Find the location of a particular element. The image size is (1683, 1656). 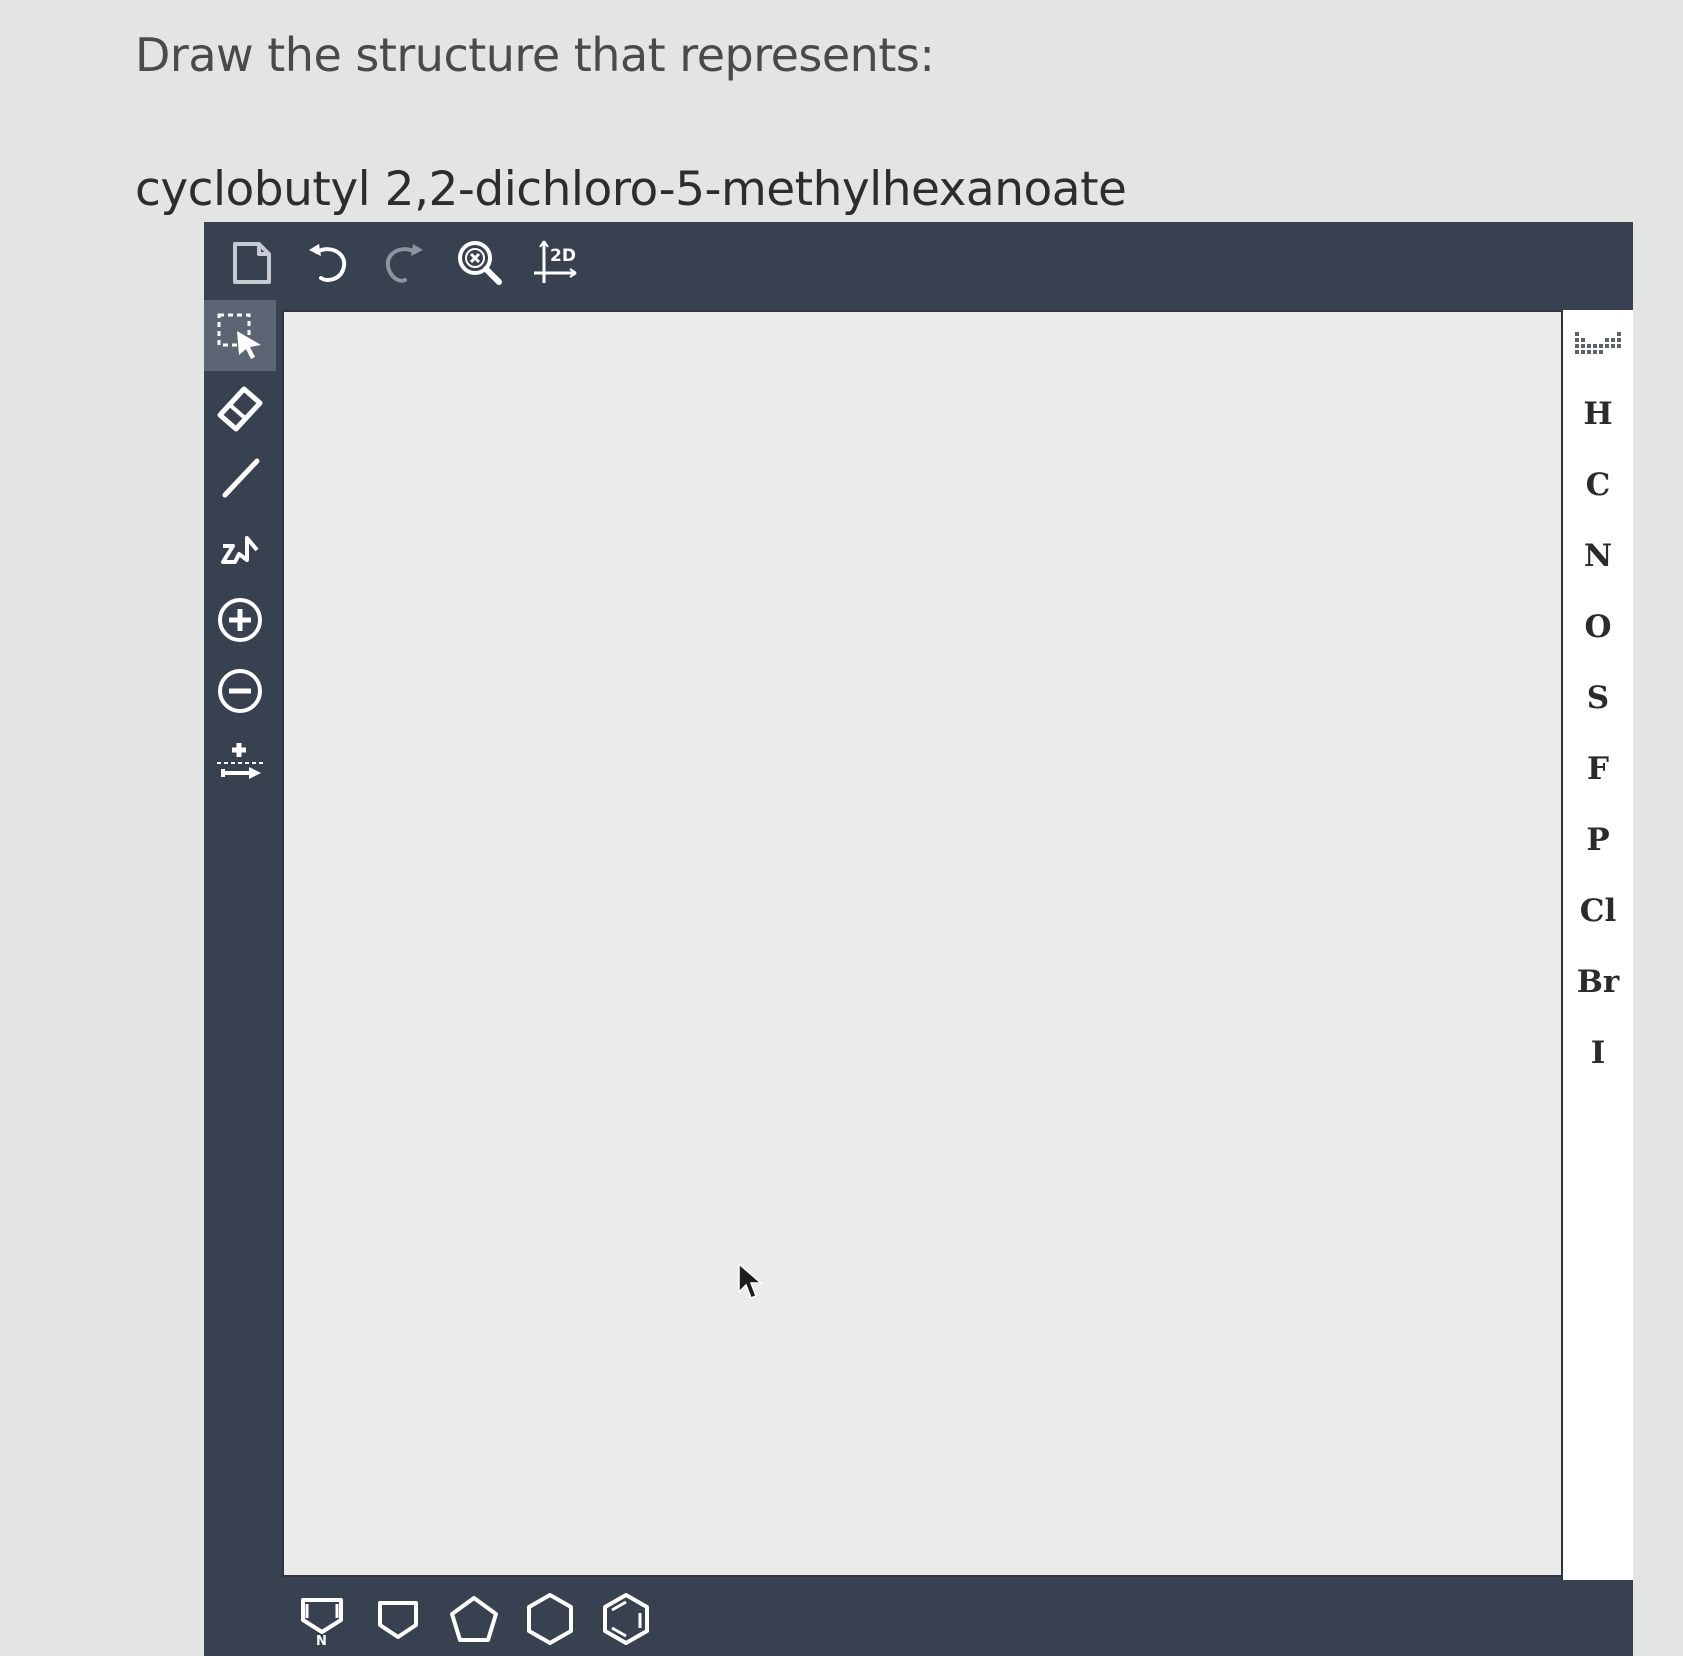

negative-charge-button is located at coordinates (240, 690).